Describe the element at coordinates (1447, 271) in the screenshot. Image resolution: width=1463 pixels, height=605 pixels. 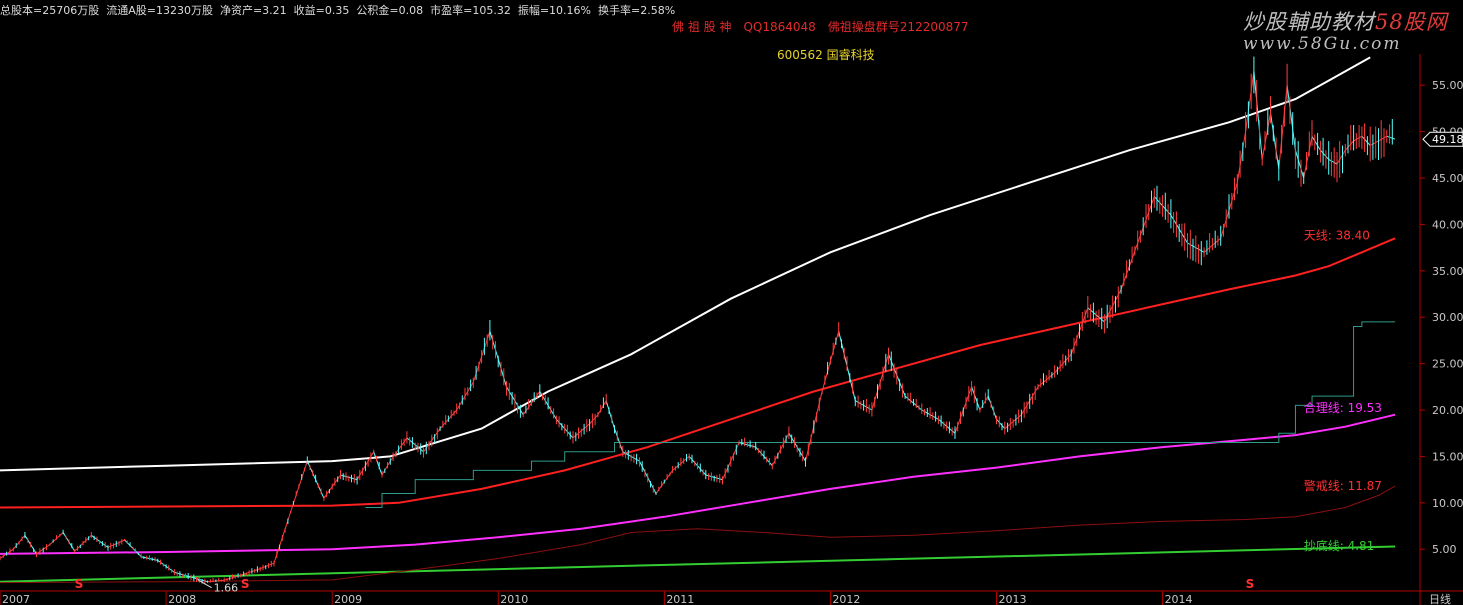
I see `y-tick-label: 35.00` at that location.